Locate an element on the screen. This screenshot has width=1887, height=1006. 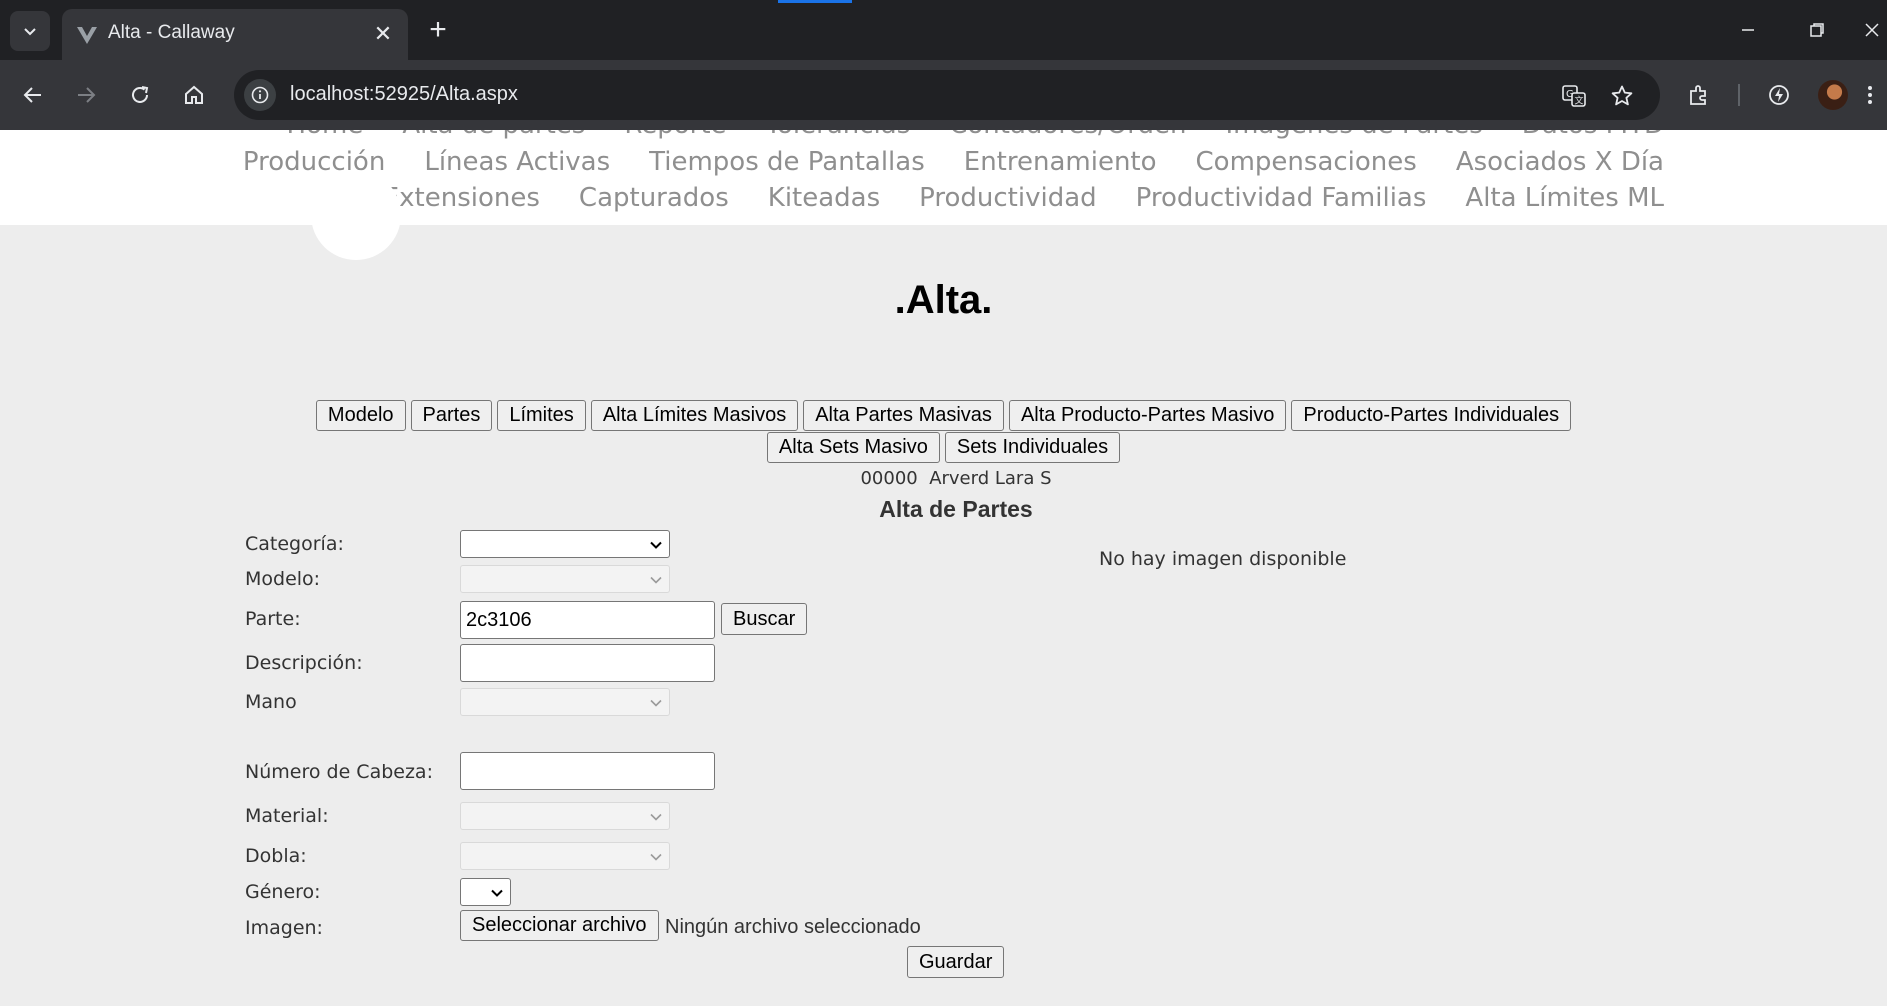
nav-link: Datos MTD is located at coordinates (1593, 135).